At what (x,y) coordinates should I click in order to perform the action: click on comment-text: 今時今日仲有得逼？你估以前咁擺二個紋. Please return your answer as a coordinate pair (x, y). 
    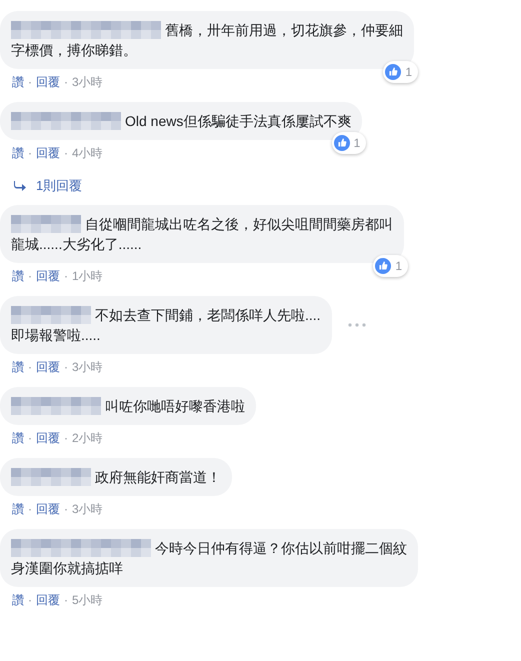
    Looking at the image, I should click on (281, 548).